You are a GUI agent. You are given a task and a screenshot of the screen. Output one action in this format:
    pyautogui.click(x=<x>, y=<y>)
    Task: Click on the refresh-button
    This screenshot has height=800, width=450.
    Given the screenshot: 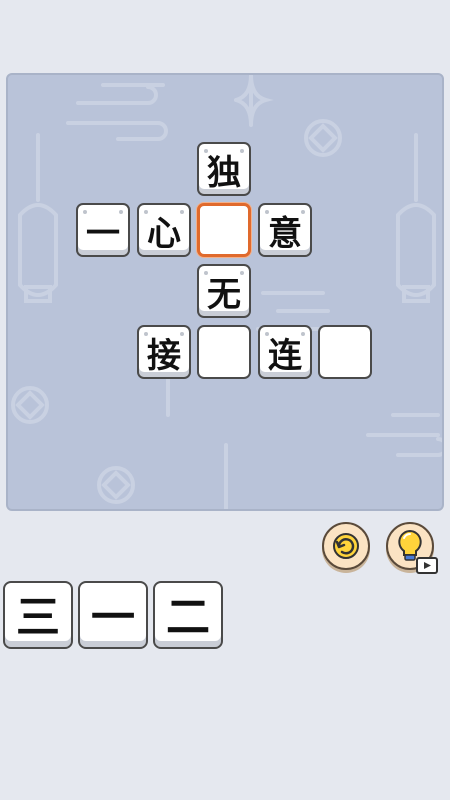 What is the action you would take?
    pyautogui.click(x=346, y=546)
    